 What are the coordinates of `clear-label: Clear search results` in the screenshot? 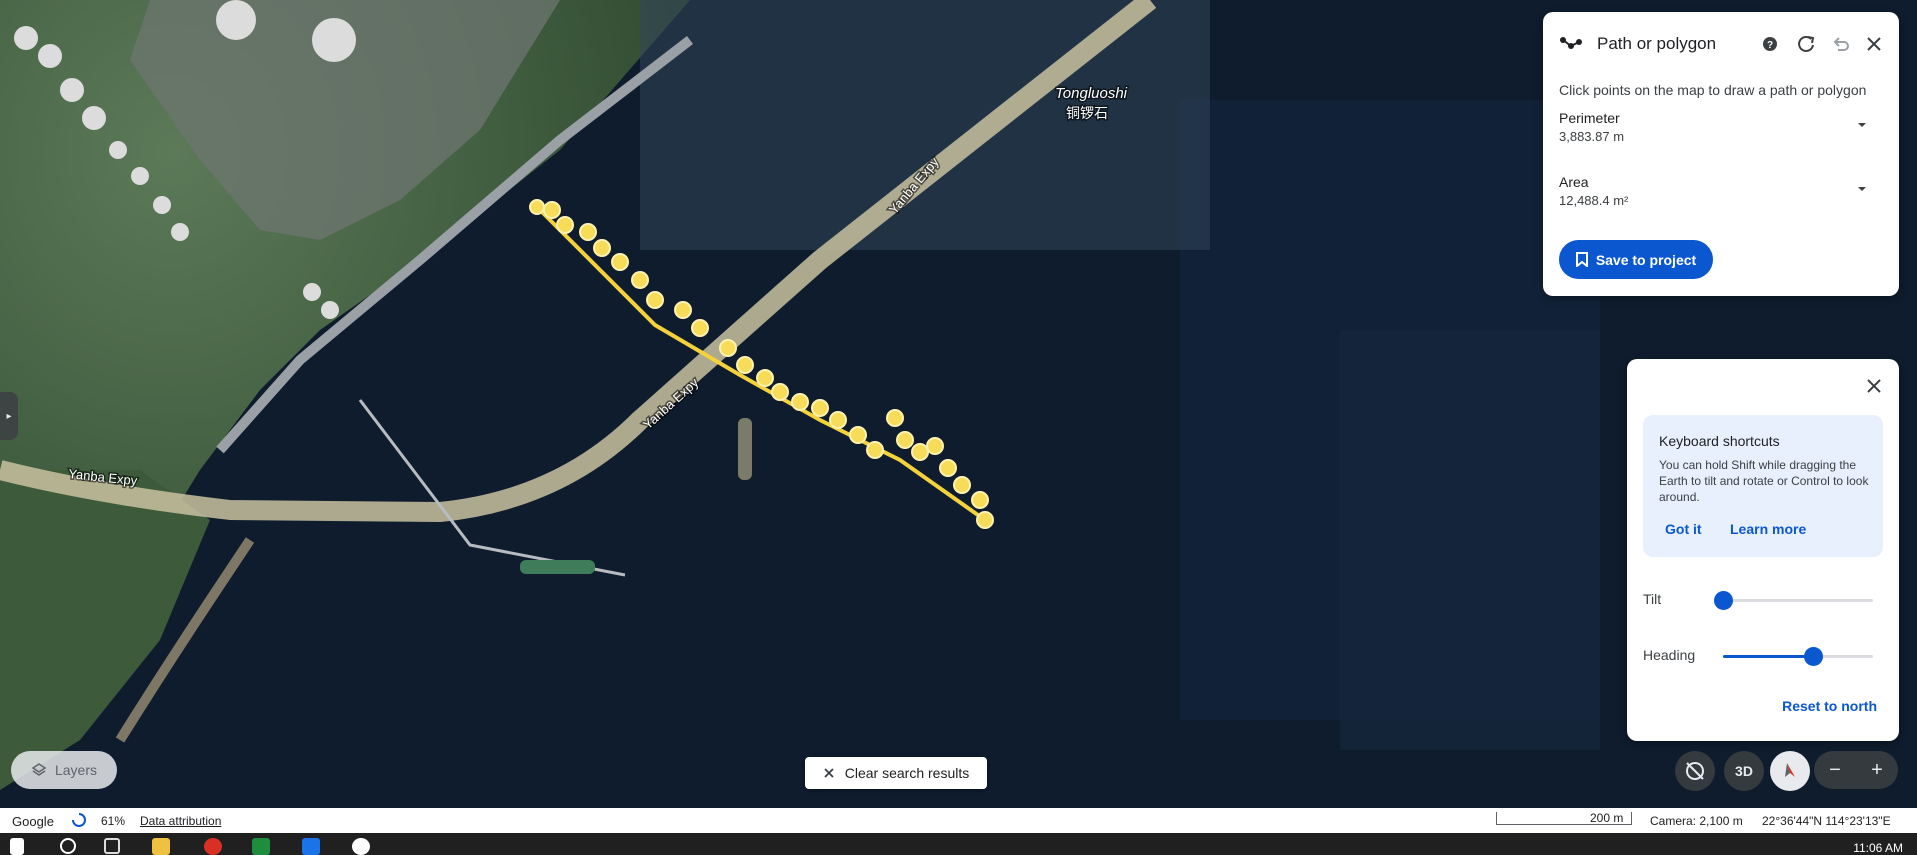 It's located at (907, 773).